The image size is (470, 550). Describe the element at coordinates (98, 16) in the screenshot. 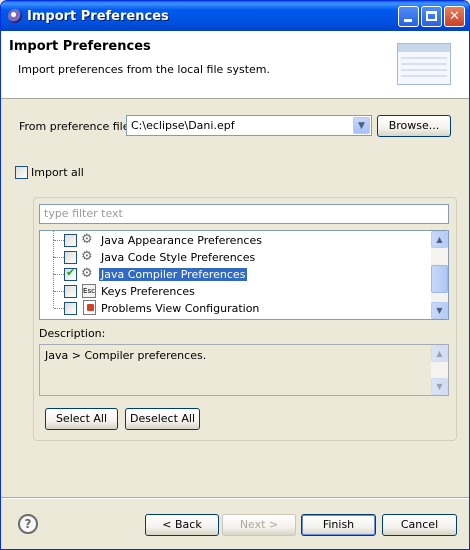

I see `window-title: Import Preferences` at that location.